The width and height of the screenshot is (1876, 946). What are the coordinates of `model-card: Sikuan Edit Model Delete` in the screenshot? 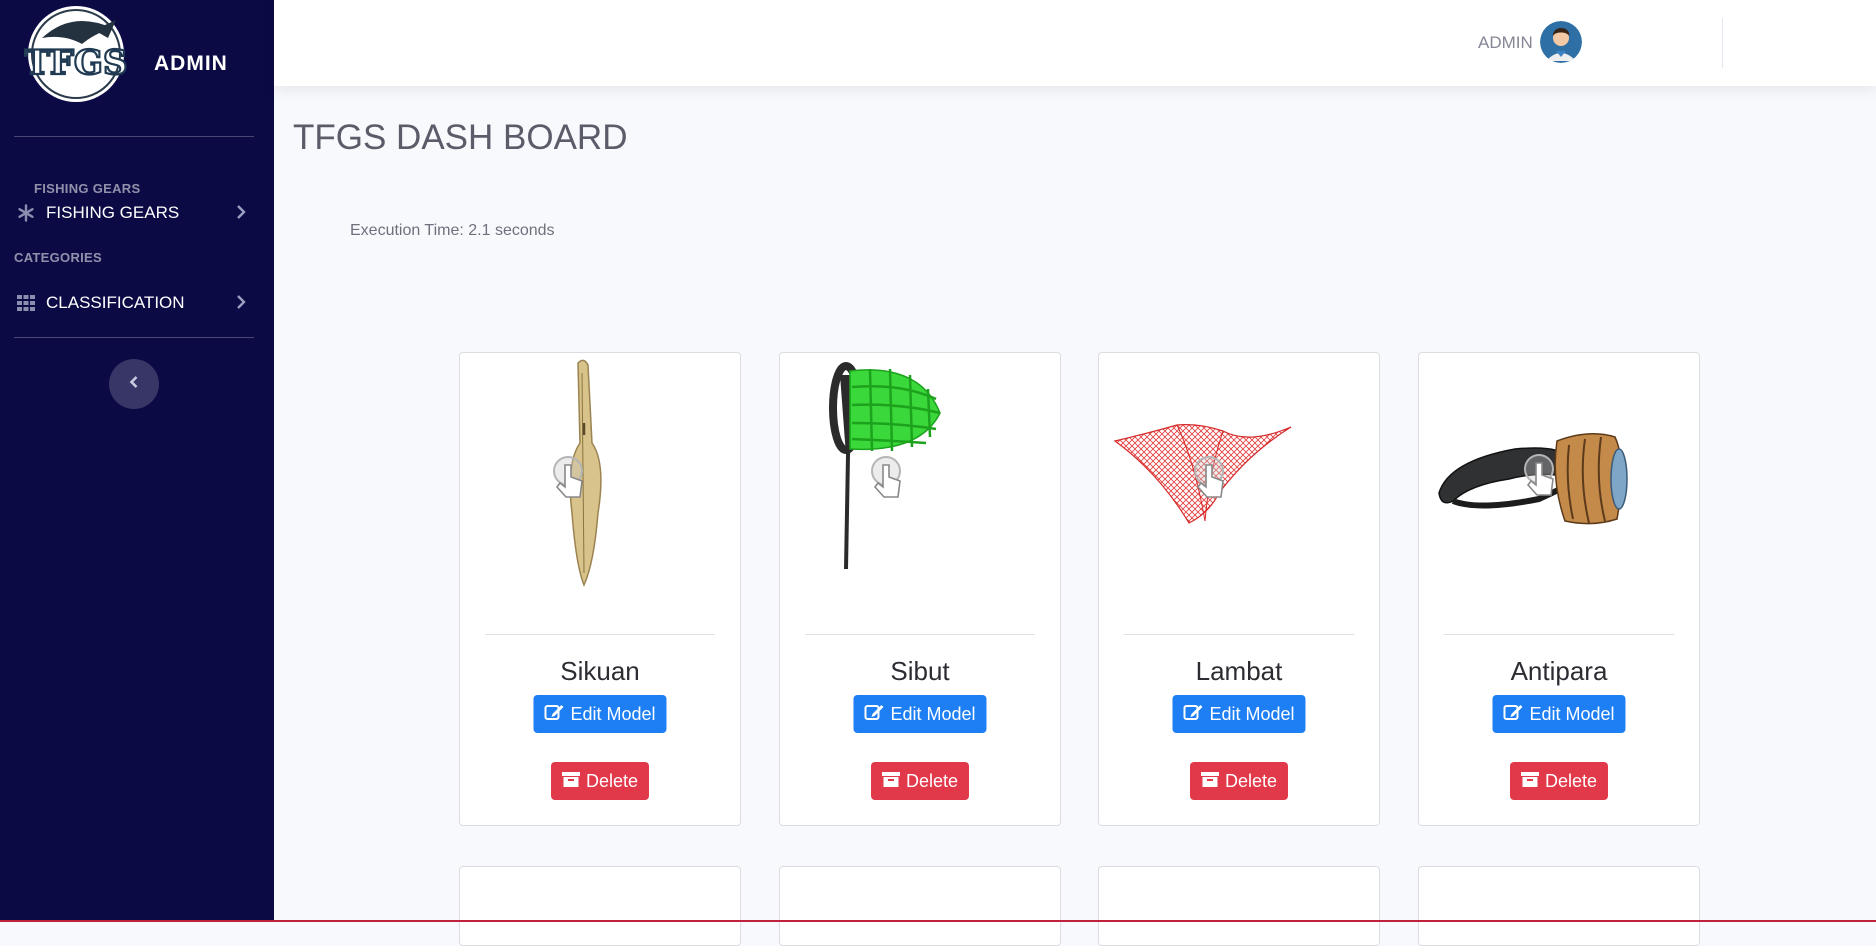 It's located at (600, 589).